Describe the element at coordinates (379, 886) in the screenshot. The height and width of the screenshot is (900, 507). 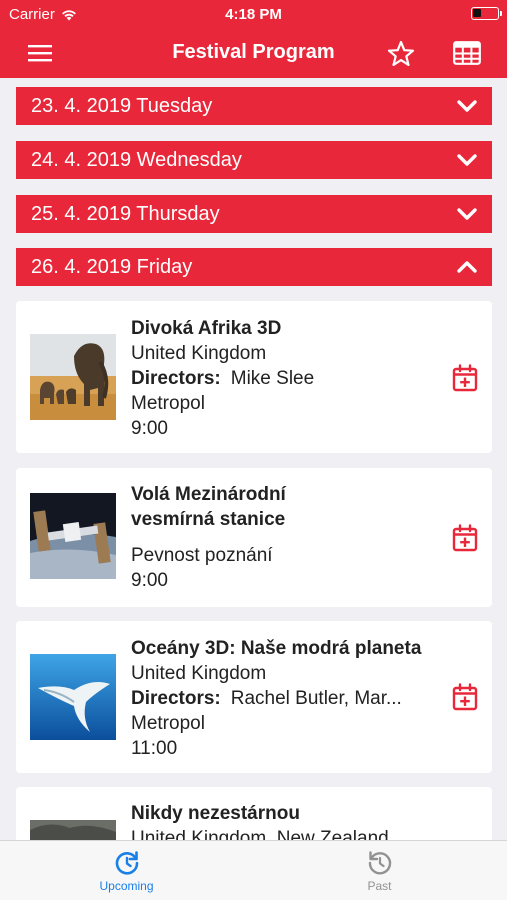
I see `tab-label: Past` at that location.